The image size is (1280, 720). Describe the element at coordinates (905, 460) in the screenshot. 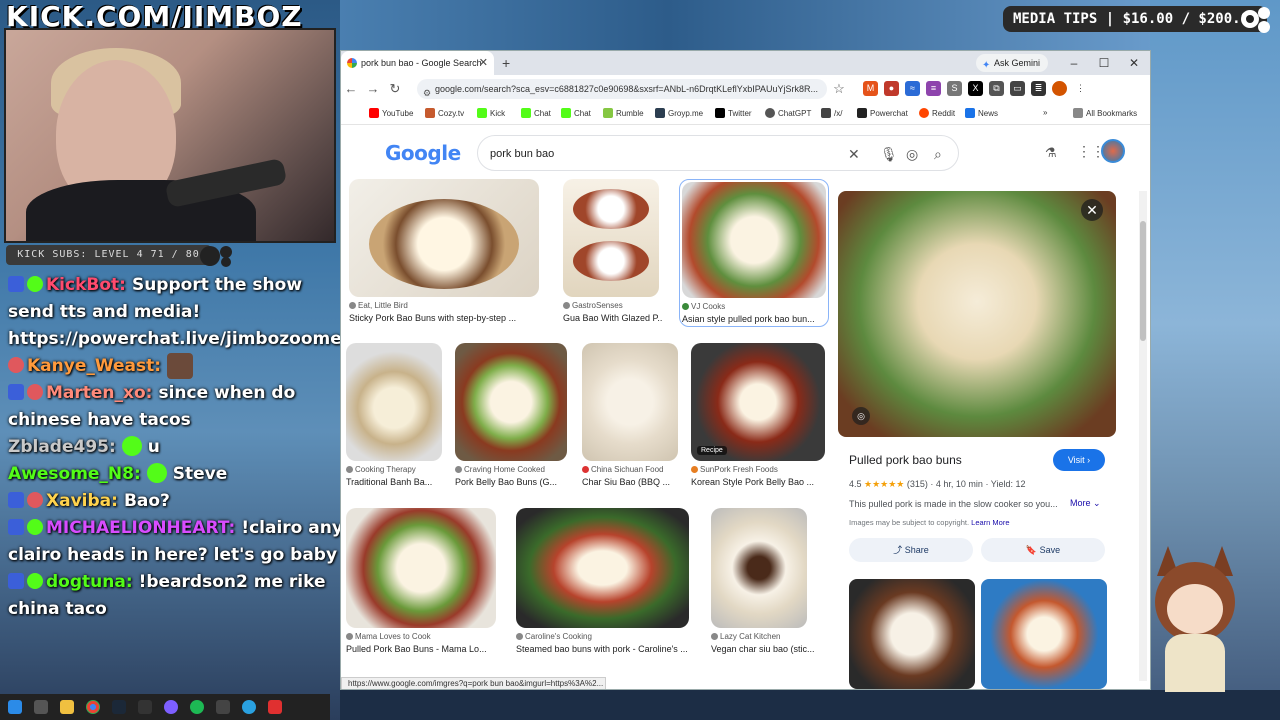

I see `preview-title: Pulled pork bao buns` at that location.